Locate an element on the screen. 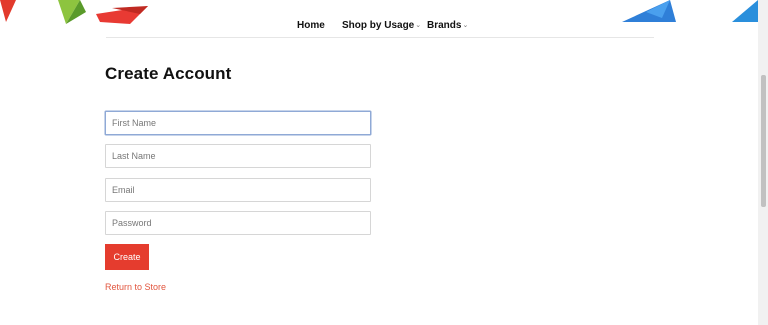 This screenshot has width=768, height=325. main-nav: Home Shop by Usage⌄ Brands⌄ is located at coordinates (379, 19).